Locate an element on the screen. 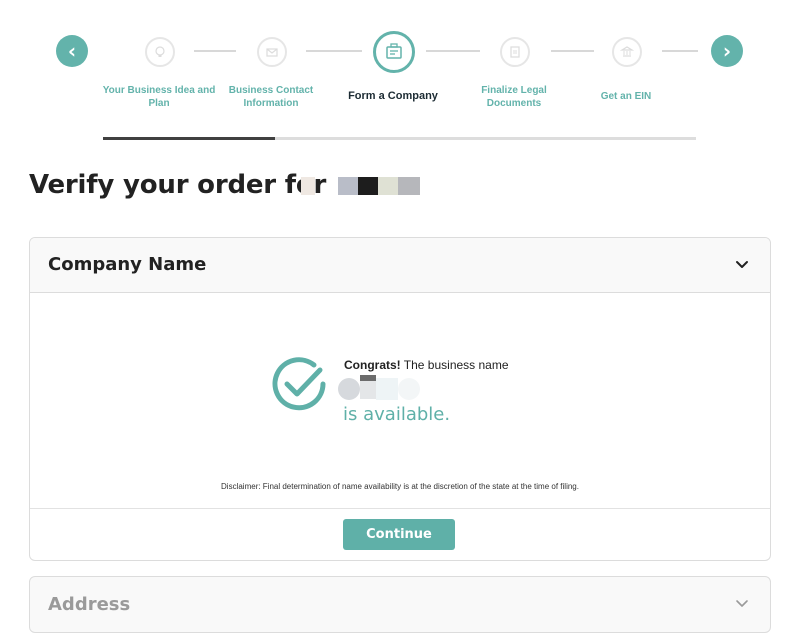  step-3-briefcase-form-icon is located at coordinates (394, 52).